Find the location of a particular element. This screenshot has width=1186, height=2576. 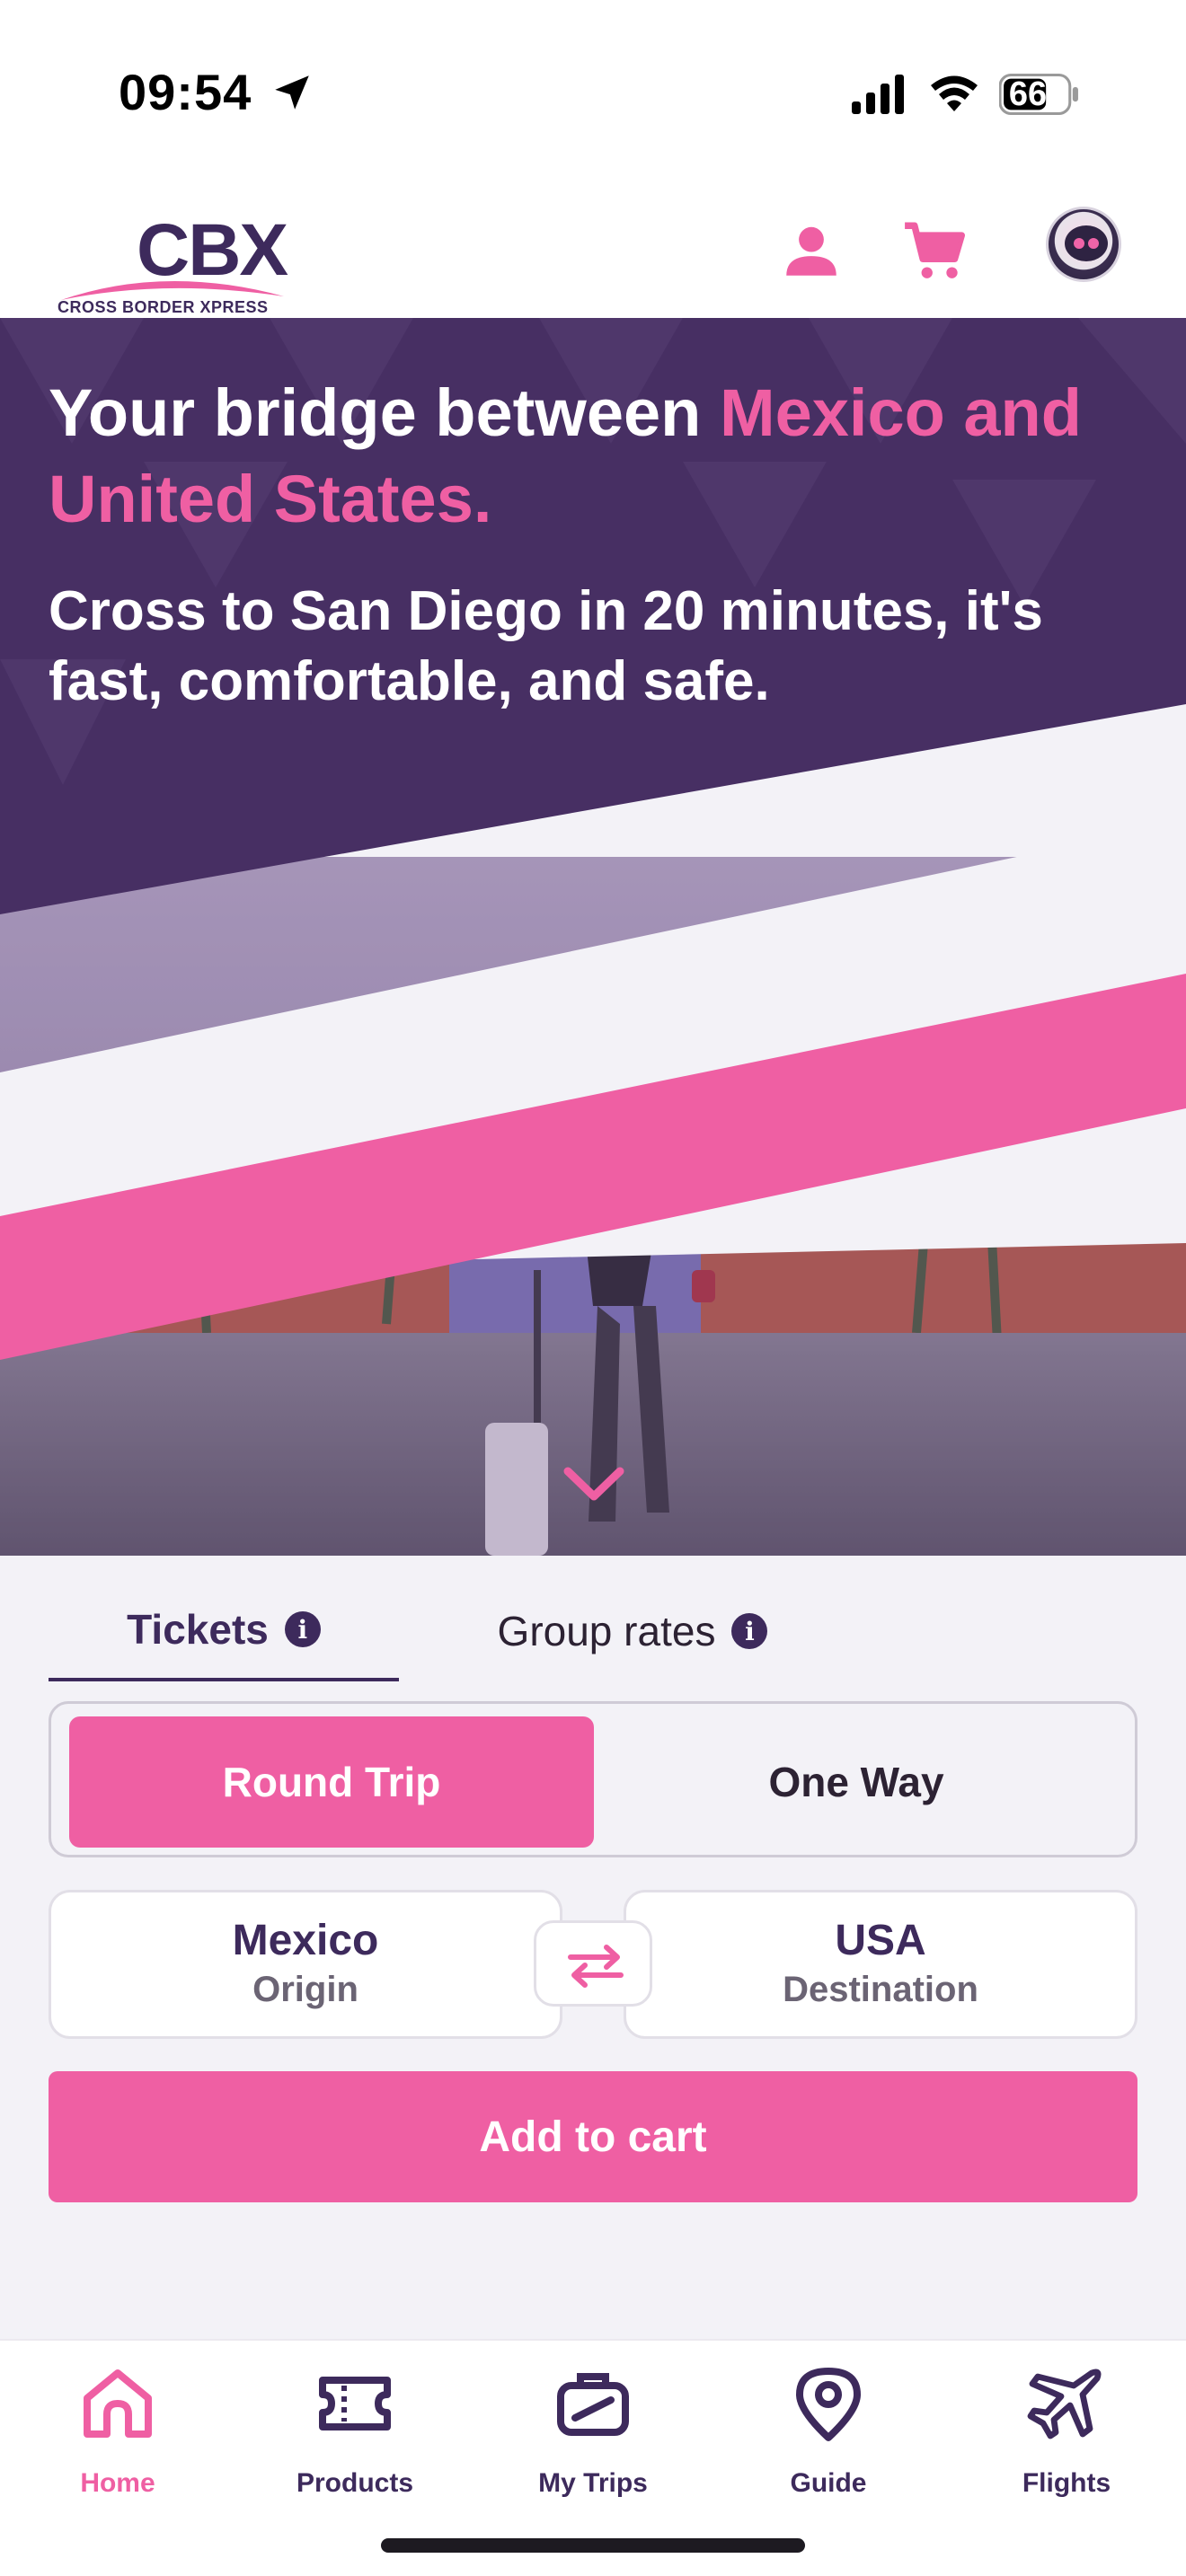

tab-group-rates: Group rates i is located at coordinates (632, 1631).